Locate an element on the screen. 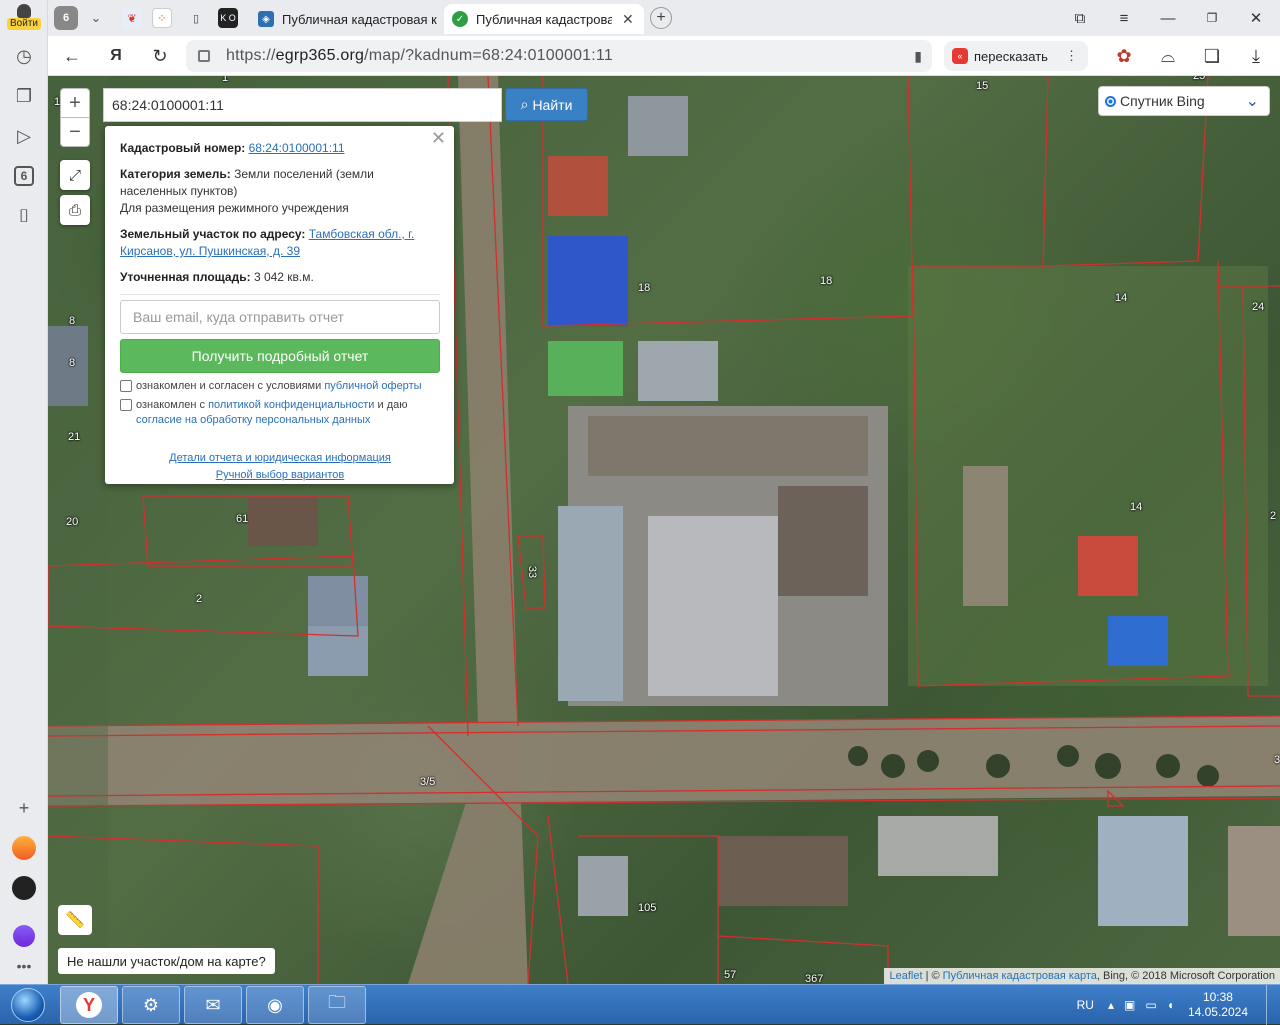 The width and height of the screenshot is (1280, 1025). language-indicator: RU is located at coordinates (1085, 1005).